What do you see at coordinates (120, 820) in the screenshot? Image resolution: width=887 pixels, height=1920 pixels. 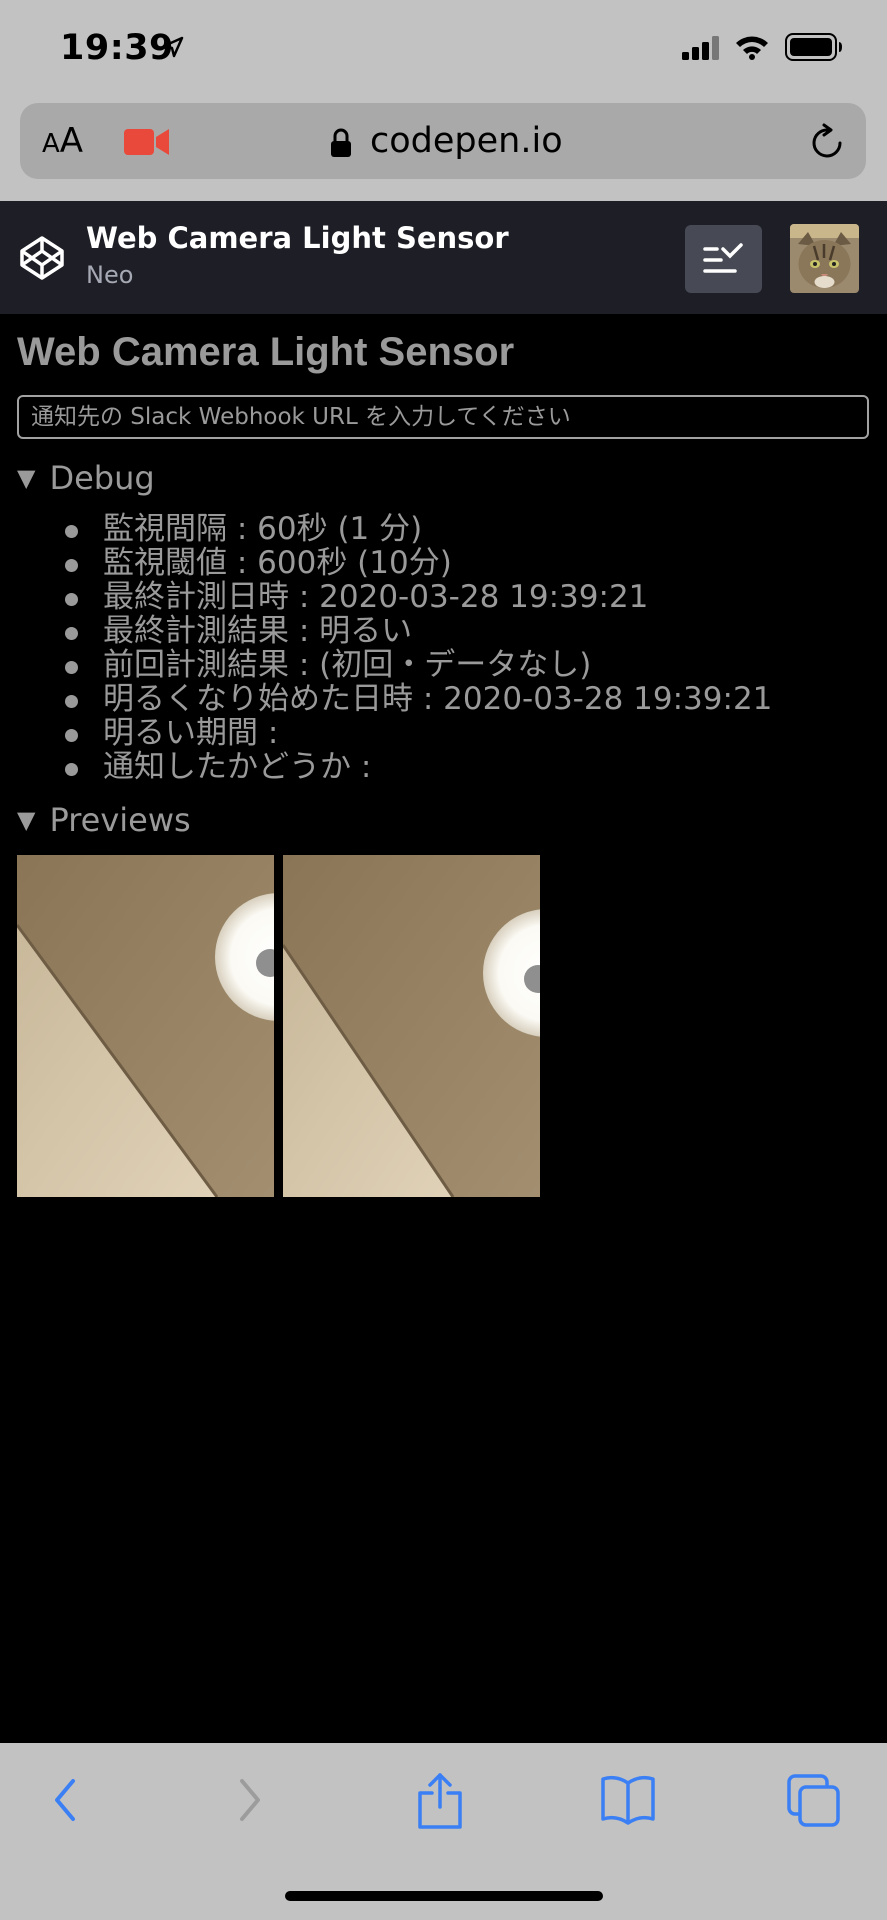 I see `previews-summary-label: Previews` at bounding box center [120, 820].